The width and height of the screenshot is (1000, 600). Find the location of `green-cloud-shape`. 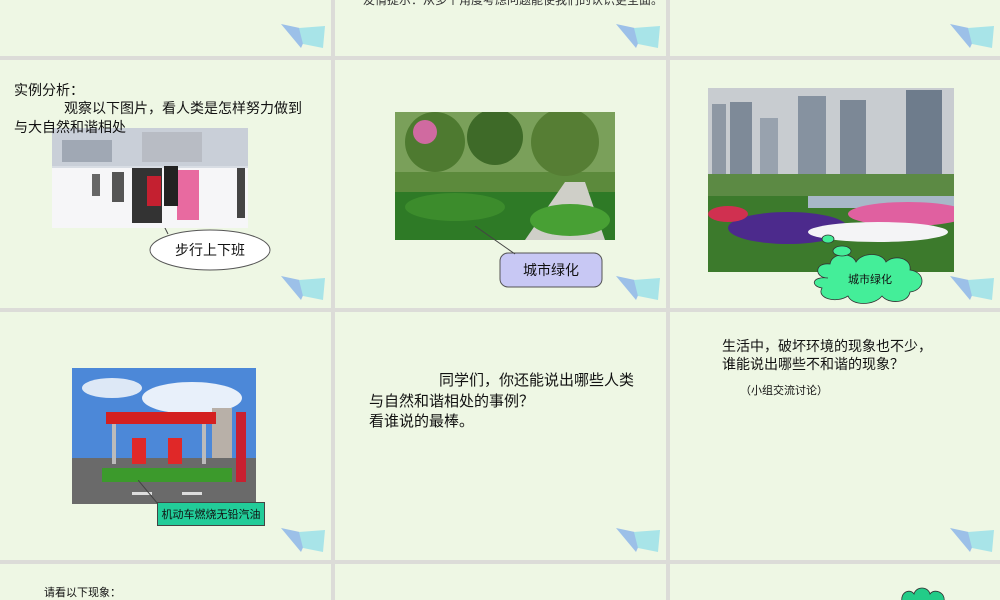

green-cloud-shape is located at coordinates (923, 593).